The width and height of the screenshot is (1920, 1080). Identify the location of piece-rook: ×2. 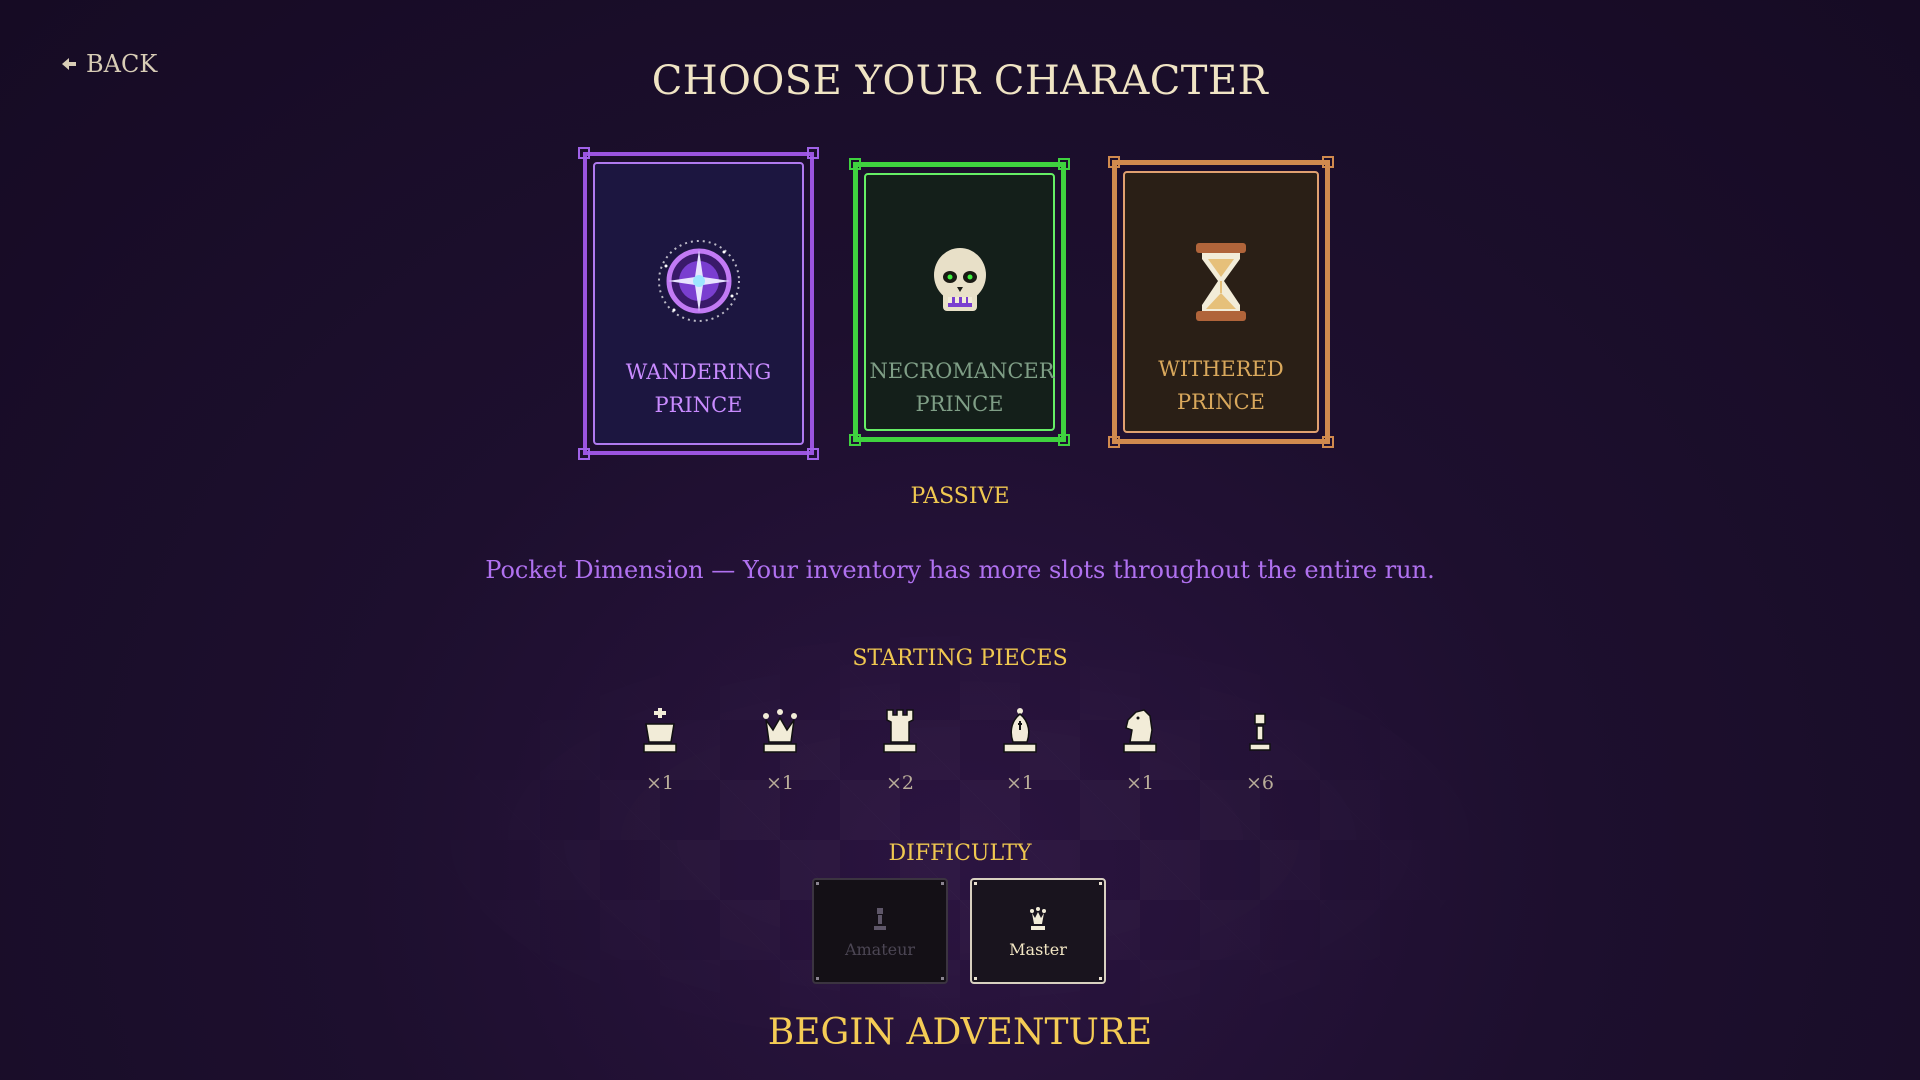
(900, 750).